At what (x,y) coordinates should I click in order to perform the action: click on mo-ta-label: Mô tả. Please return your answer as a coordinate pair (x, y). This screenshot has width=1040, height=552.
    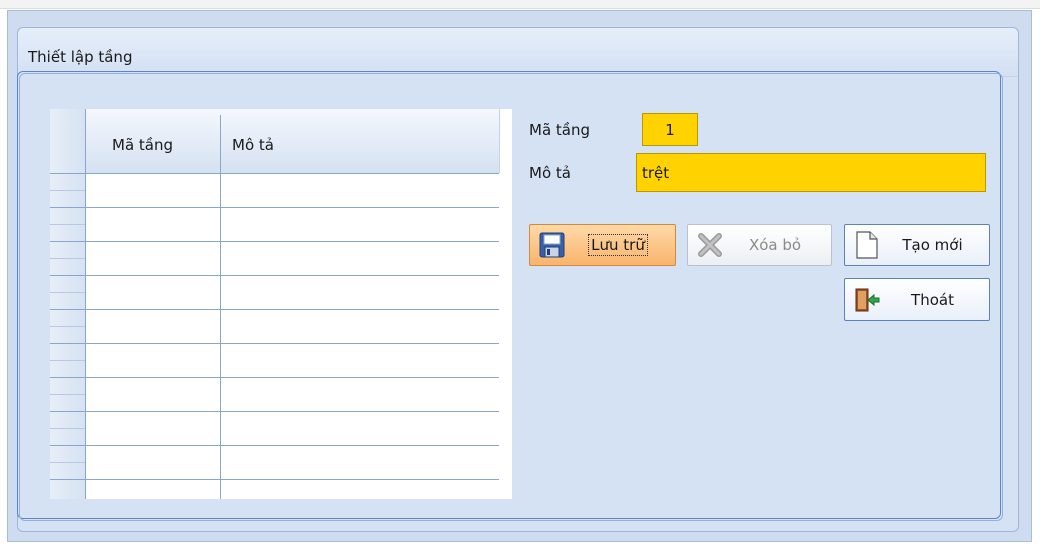
    Looking at the image, I should click on (550, 173).